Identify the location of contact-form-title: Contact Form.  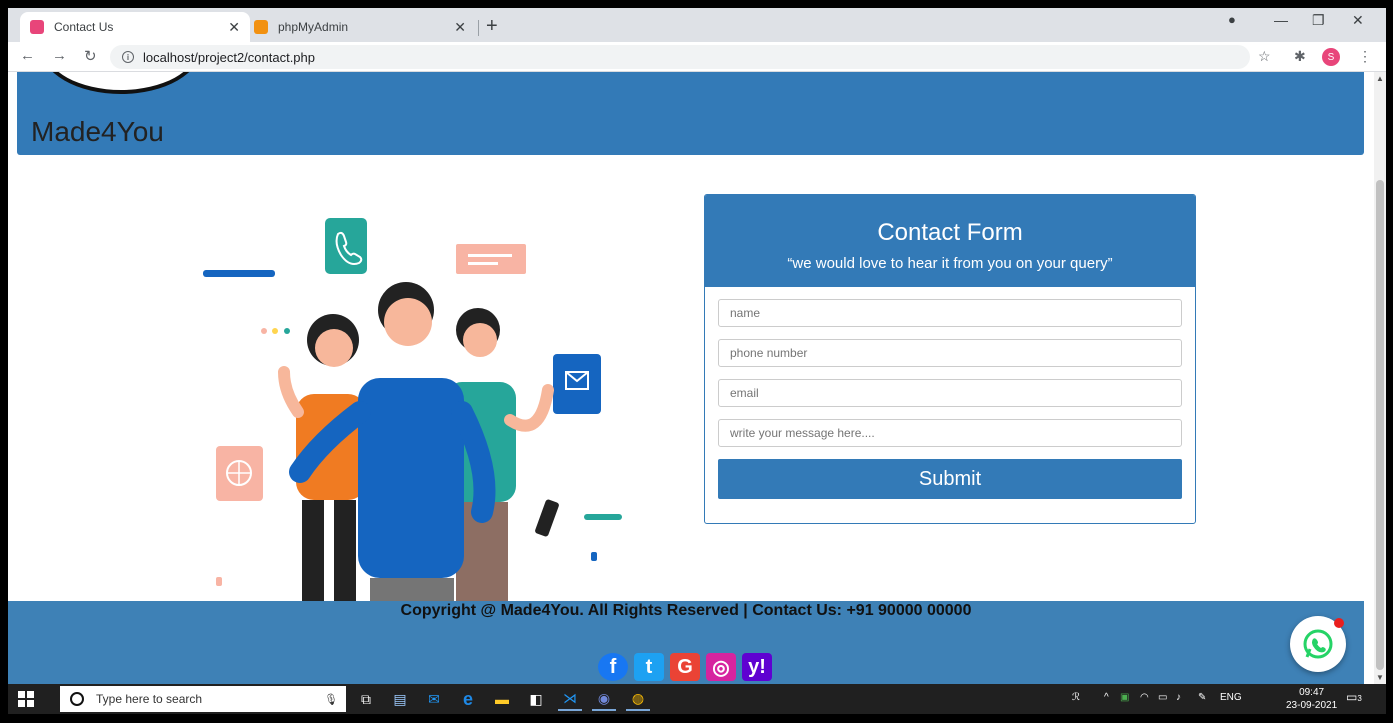
(950, 232).